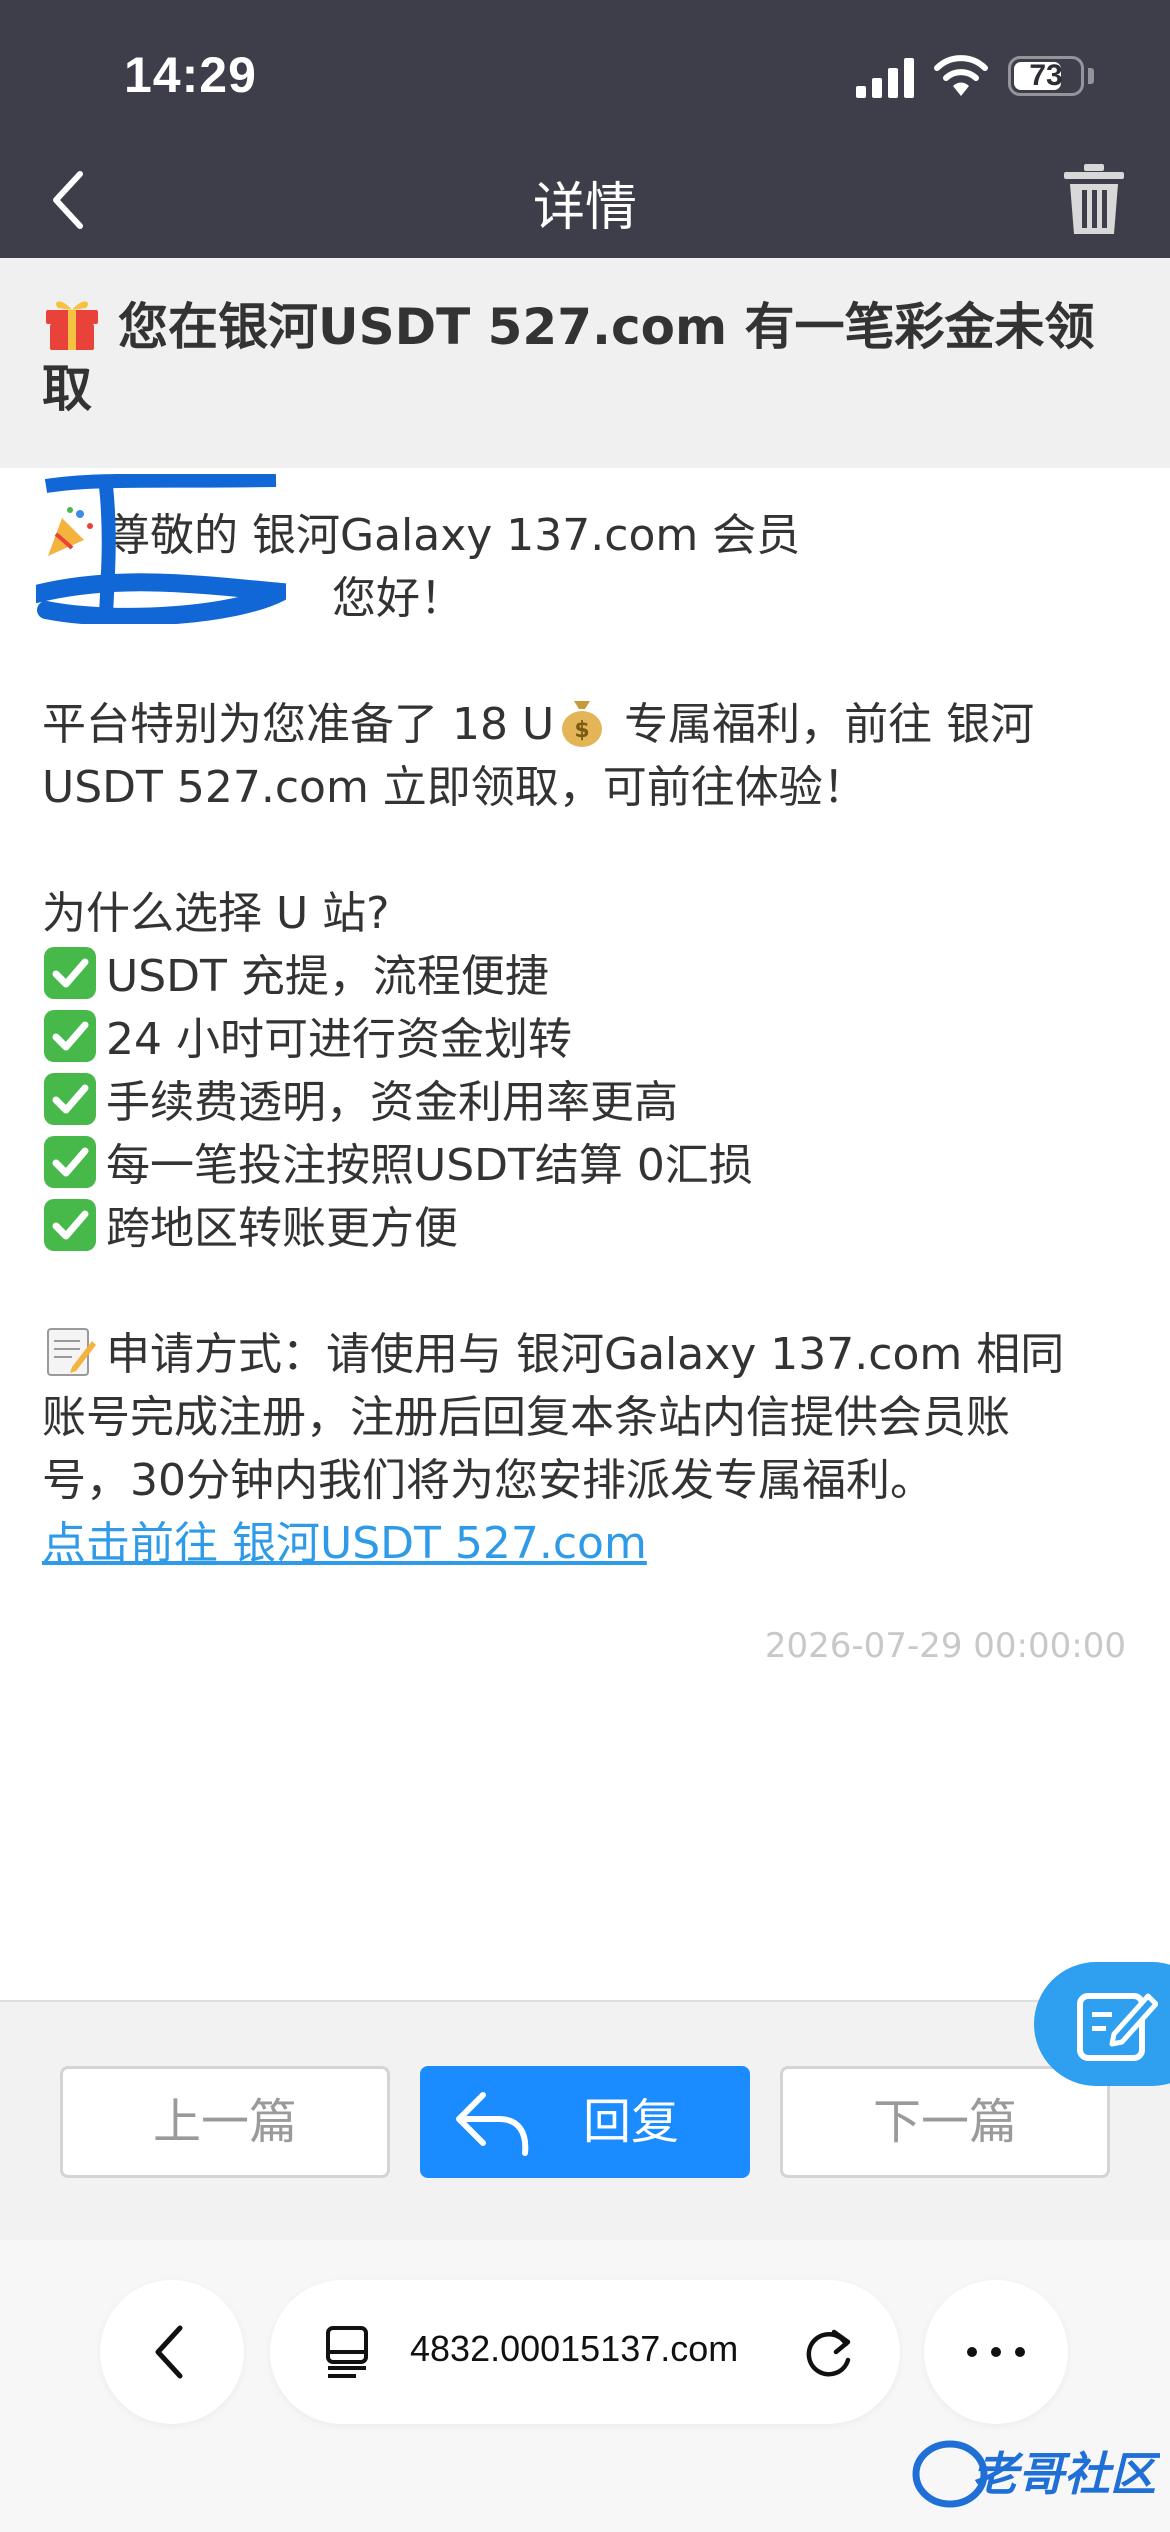 This screenshot has height=2532, width=1170. Describe the element at coordinates (161, 549) in the screenshot. I see `redaction-scribble` at that location.